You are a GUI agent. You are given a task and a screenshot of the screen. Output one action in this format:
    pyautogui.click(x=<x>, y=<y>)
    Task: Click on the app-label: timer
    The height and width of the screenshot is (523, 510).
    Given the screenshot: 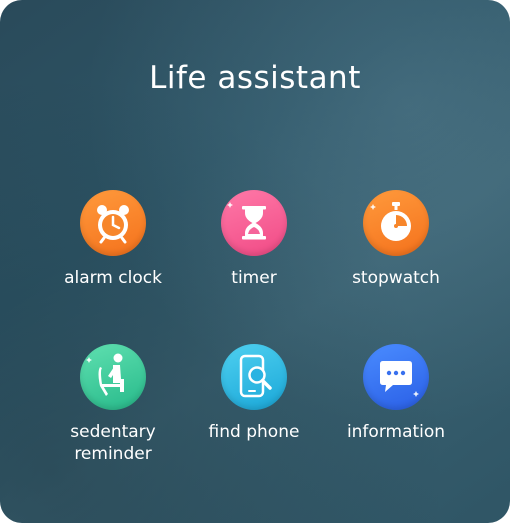 What is the action you would take?
    pyautogui.click(x=254, y=278)
    